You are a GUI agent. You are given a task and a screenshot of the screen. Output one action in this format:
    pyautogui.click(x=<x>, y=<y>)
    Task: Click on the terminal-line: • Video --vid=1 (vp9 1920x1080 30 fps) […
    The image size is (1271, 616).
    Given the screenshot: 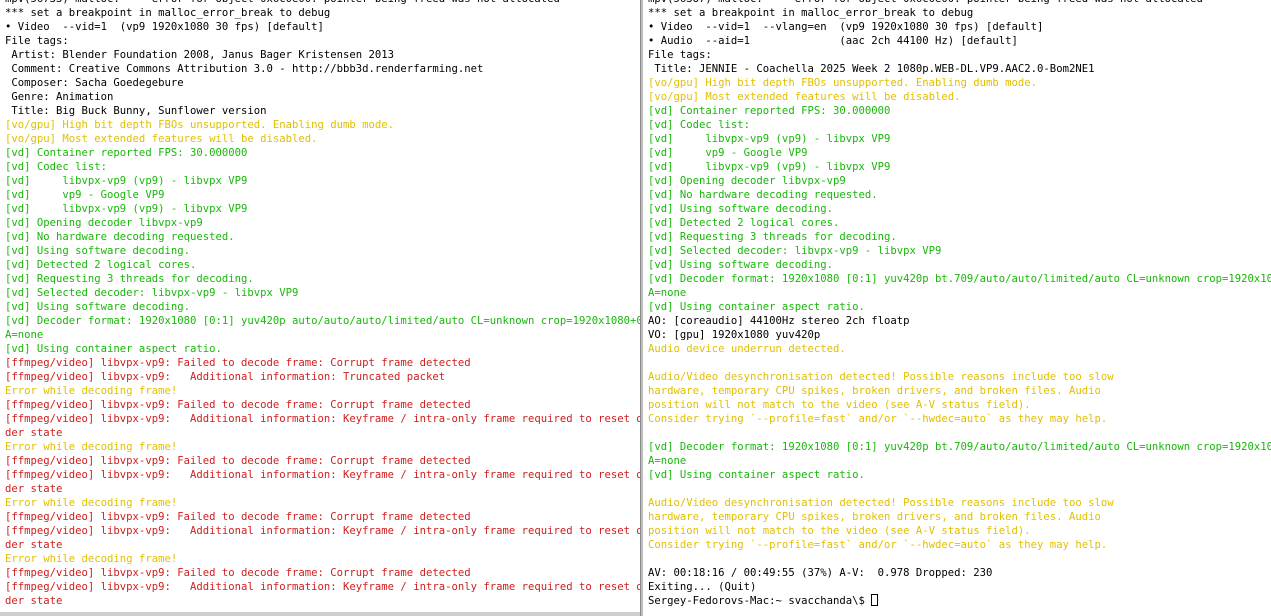 What is the action you would take?
    pyautogui.click(x=164, y=27)
    